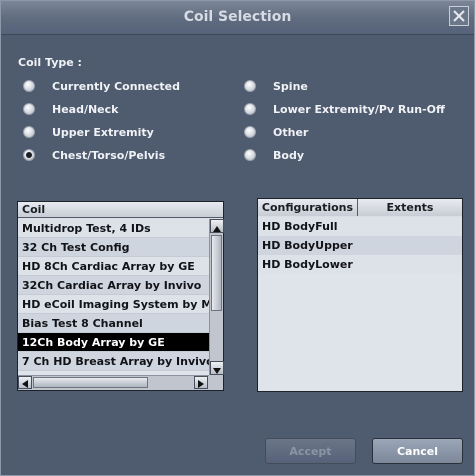  I want to click on coil-list-item: 32Ch Cardiac Array by Invivo, so click(113, 285).